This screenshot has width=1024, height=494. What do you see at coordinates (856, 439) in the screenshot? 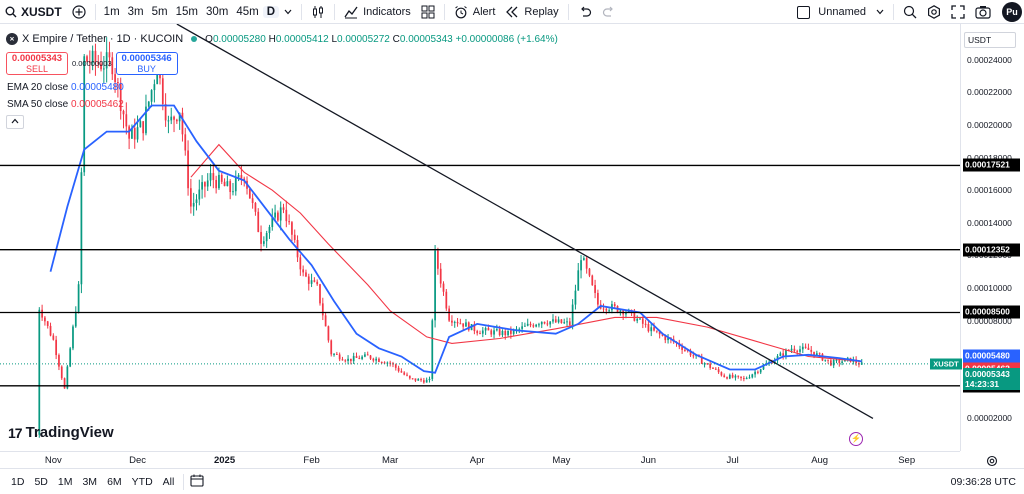
I see `lightning-icon: ⚡` at bounding box center [856, 439].